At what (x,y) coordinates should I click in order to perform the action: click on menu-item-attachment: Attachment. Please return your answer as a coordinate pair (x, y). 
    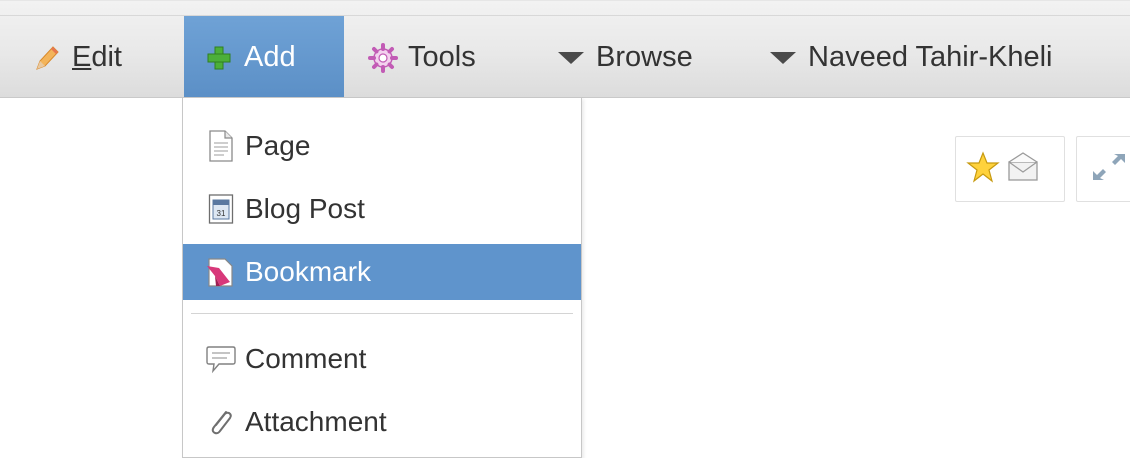
    Looking at the image, I should click on (382, 422).